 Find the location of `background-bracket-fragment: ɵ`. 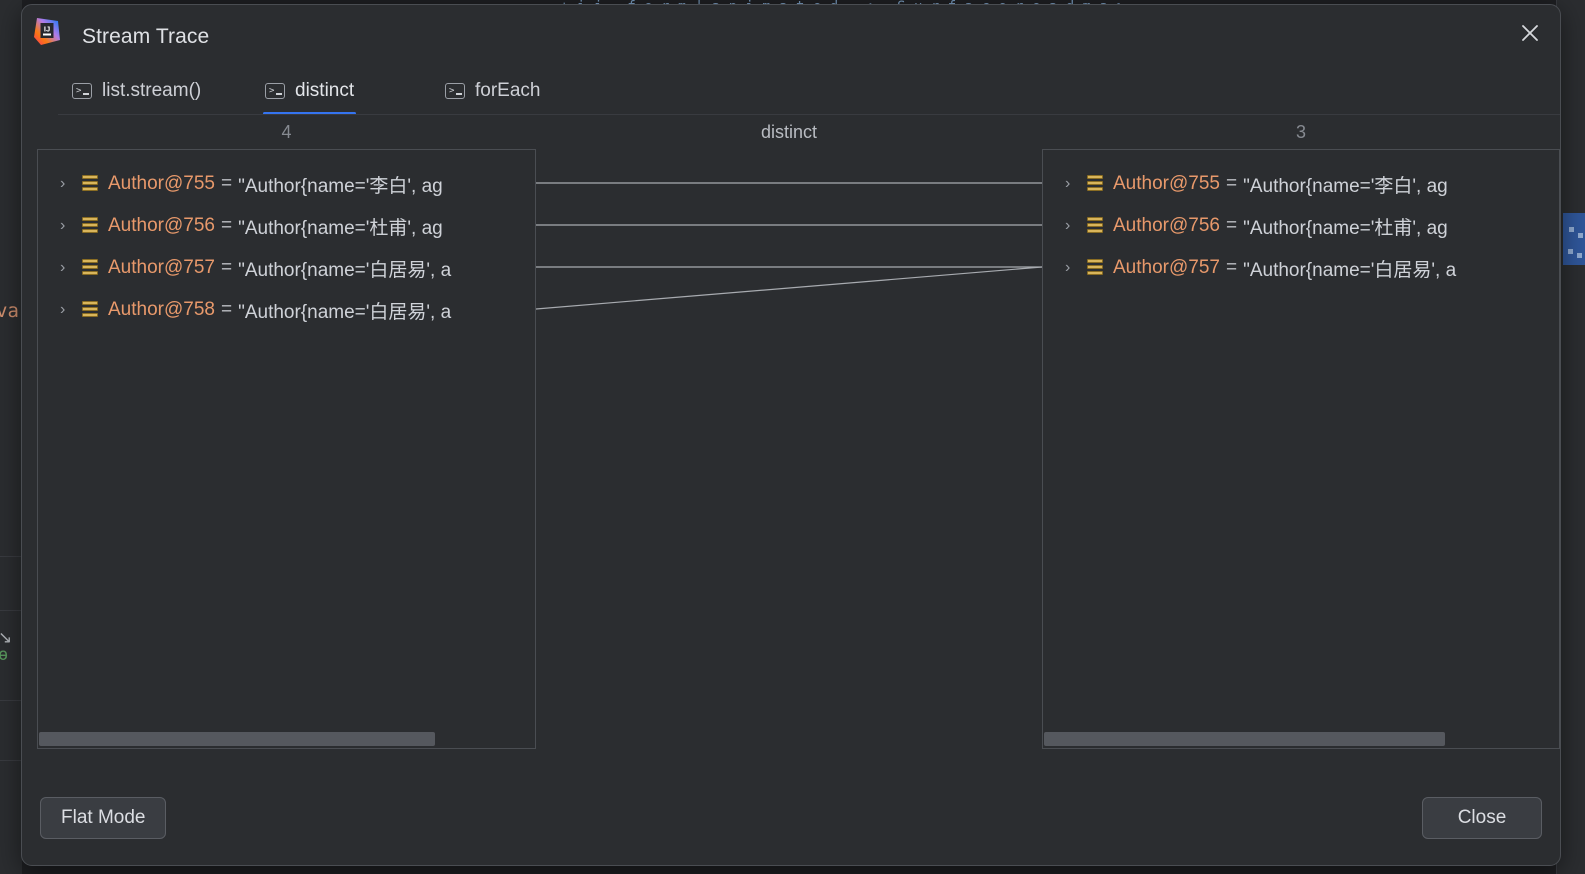

background-bracket-fragment: ɵ is located at coordinates (4, 655).